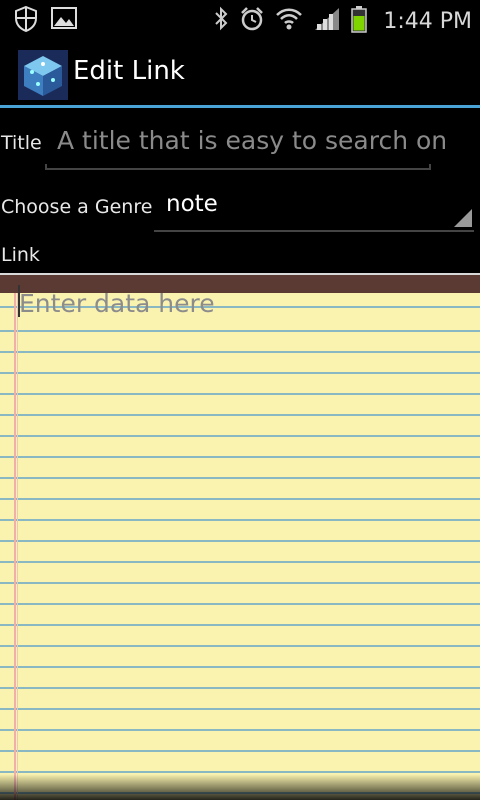  Describe the element at coordinates (240, 106) in the screenshot. I see `title-divider` at that location.